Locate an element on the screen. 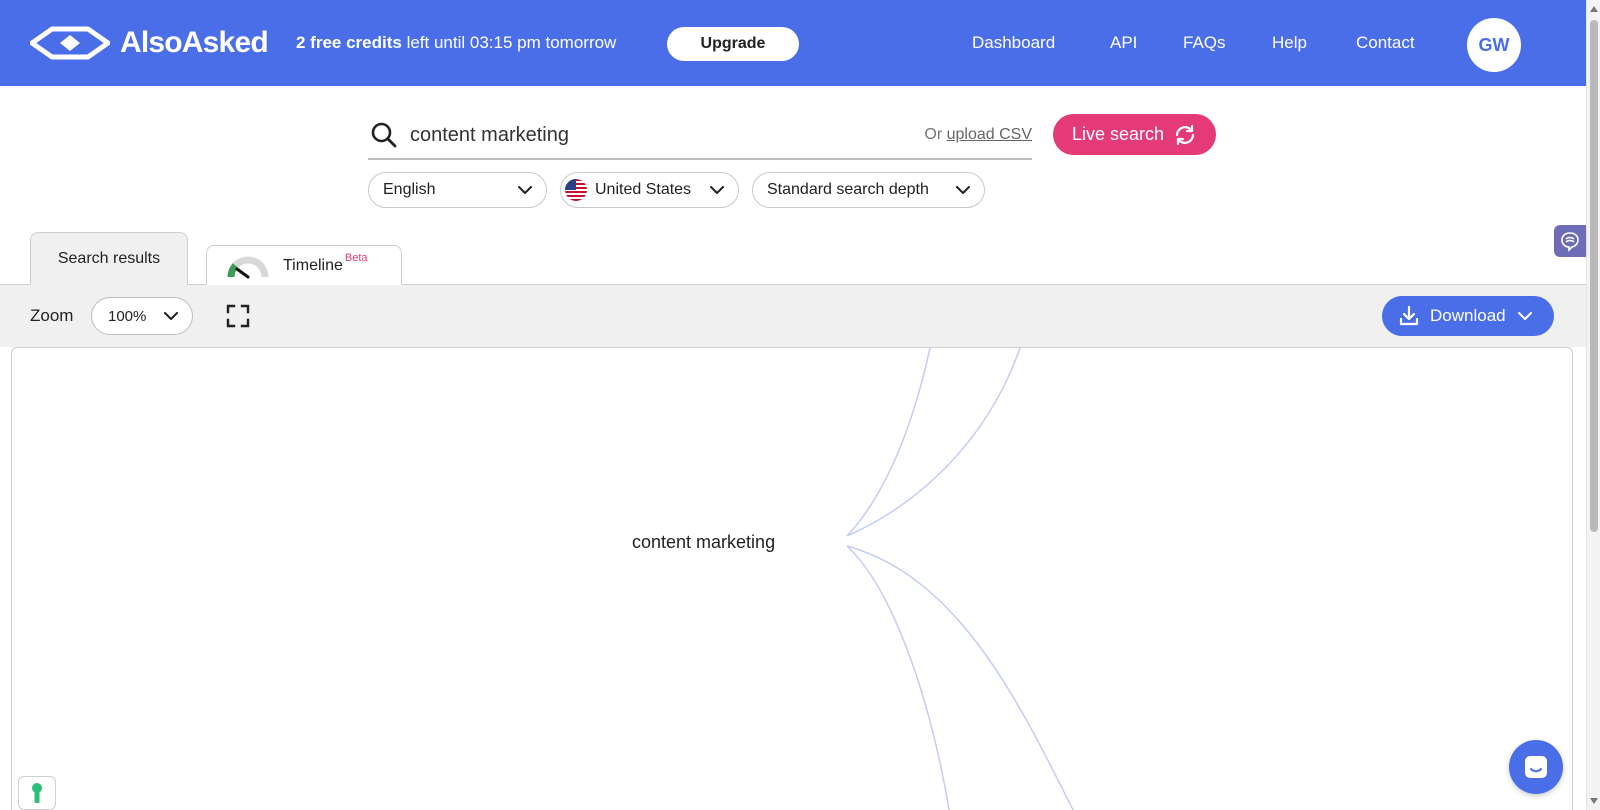 Image resolution: width=1600 pixels, height=810 pixels. brain-icon is located at coordinates (1570, 242).